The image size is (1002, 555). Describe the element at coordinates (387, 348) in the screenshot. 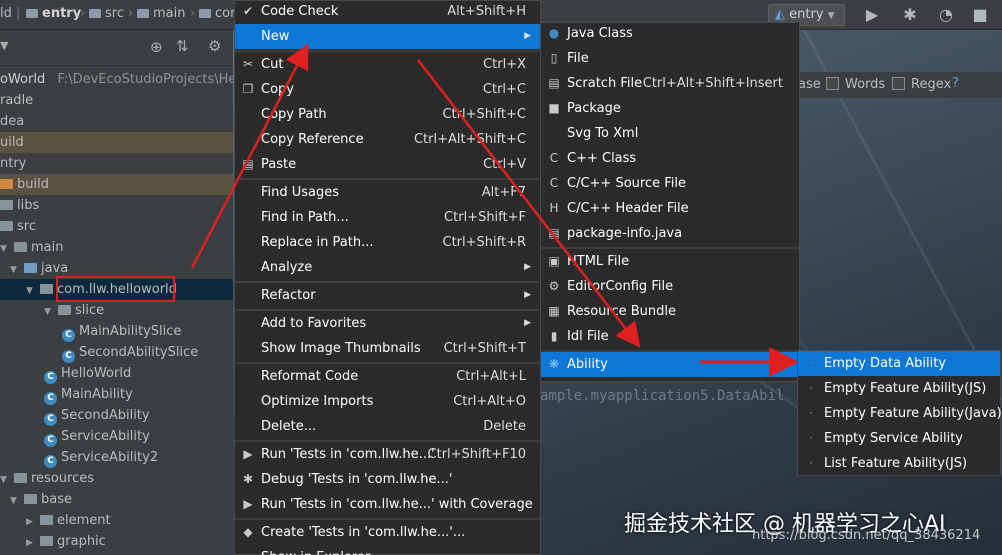

I see `menu-item-show-image-thumbnails: Show Image Thumbnails Ctrl+Shift+T` at that location.